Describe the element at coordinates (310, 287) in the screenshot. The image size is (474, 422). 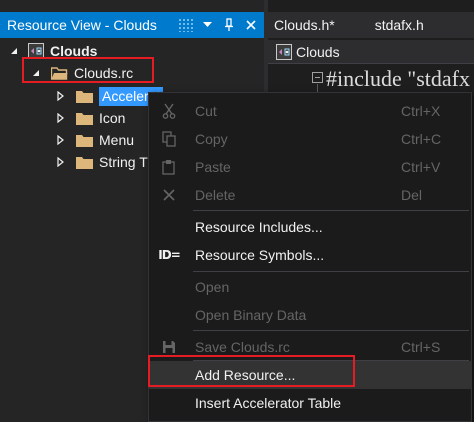
I see `menu-item-open: Open` at that location.